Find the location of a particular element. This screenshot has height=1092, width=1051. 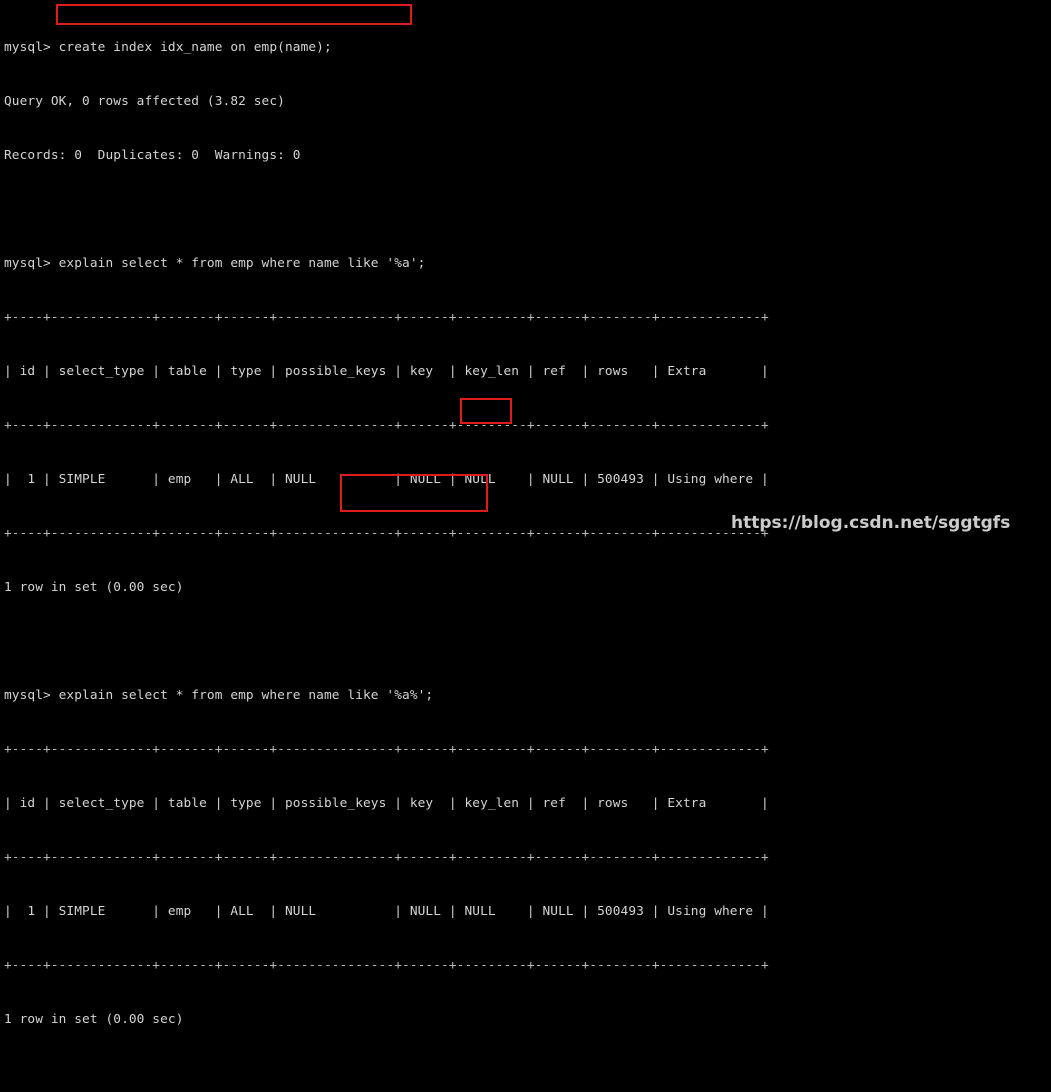

watermark-text: https://blog.csdn.net/sggtgfs is located at coordinates (871, 523).